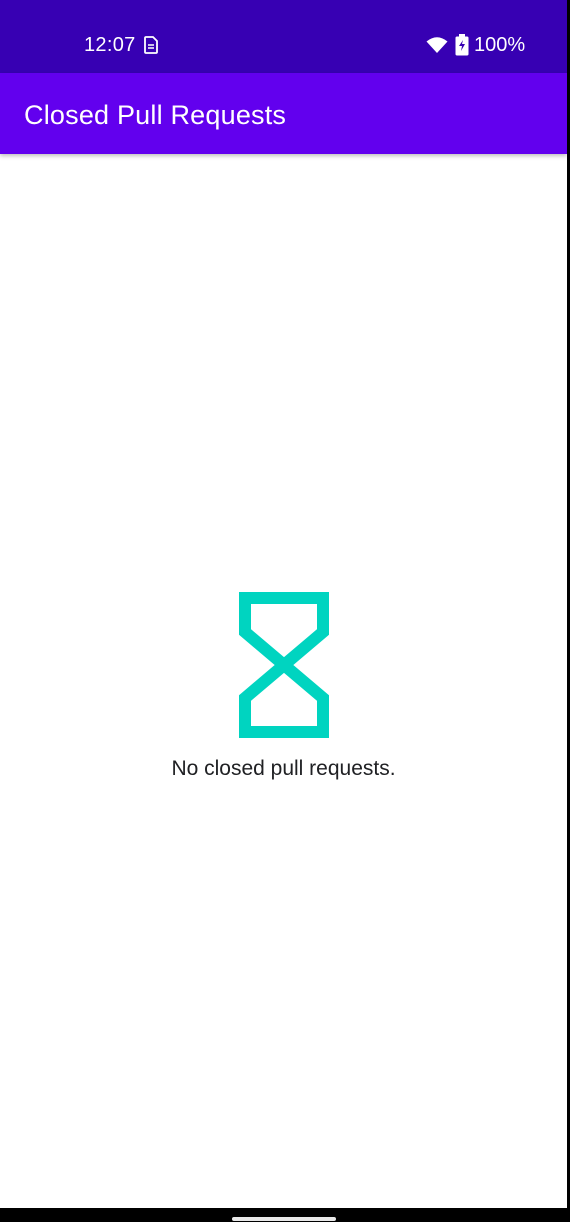  What do you see at coordinates (283, 665) in the screenshot?
I see `hourglass-icon` at bounding box center [283, 665].